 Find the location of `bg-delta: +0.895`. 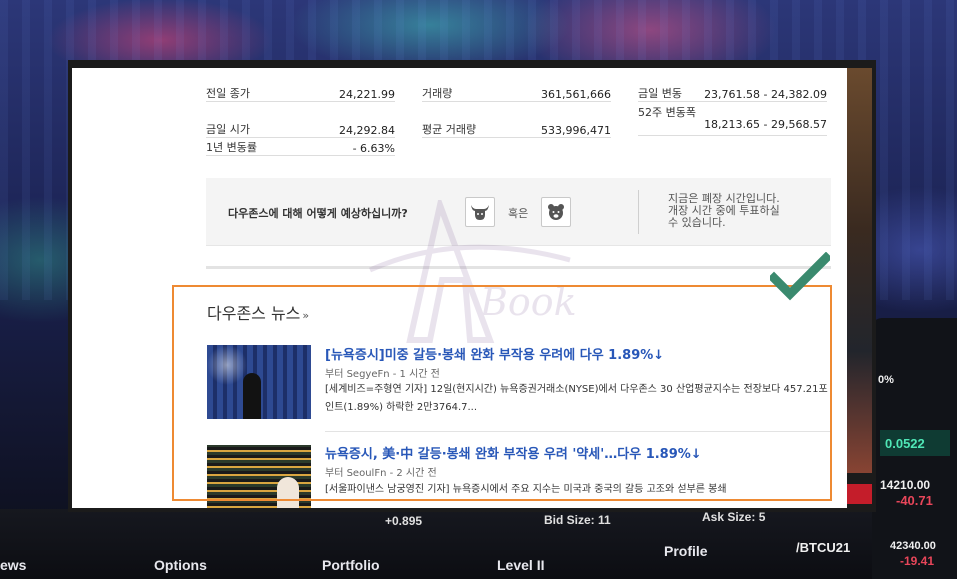

bg-delta: +0.895 is located at coordinates (404, 521).